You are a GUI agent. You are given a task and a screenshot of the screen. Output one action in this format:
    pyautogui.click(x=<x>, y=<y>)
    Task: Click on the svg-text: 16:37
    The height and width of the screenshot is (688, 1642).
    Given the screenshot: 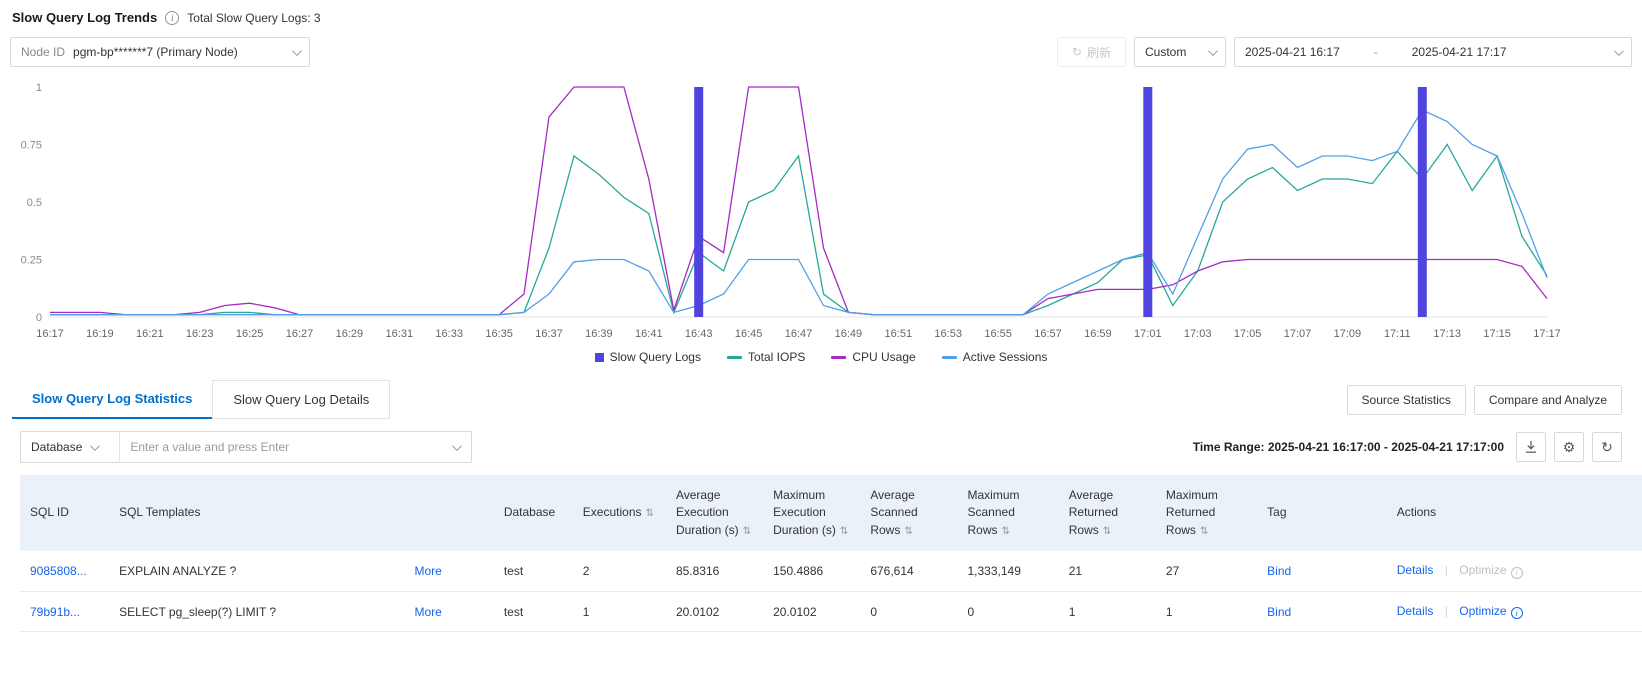 What is the action you would take?
    pyautogui.click(x=549, y=334)
    